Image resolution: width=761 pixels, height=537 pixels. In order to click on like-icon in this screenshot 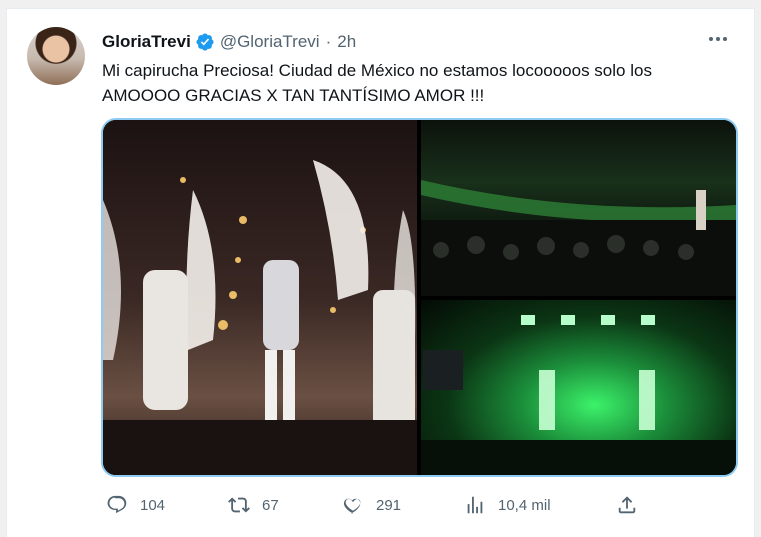, I will do `click(352, 506)`.